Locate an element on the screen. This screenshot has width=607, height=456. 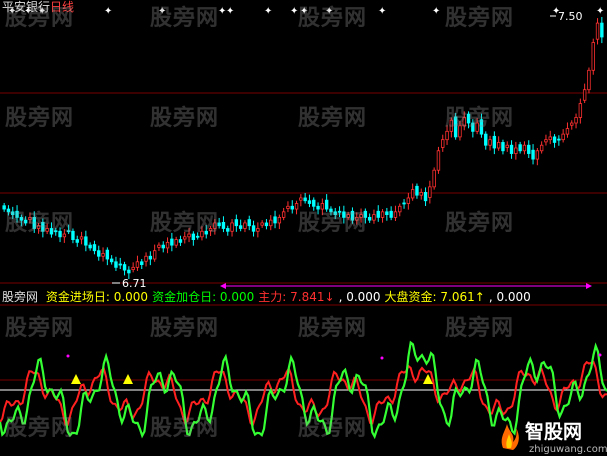
range-arrows is located at coordinates (406, 286).